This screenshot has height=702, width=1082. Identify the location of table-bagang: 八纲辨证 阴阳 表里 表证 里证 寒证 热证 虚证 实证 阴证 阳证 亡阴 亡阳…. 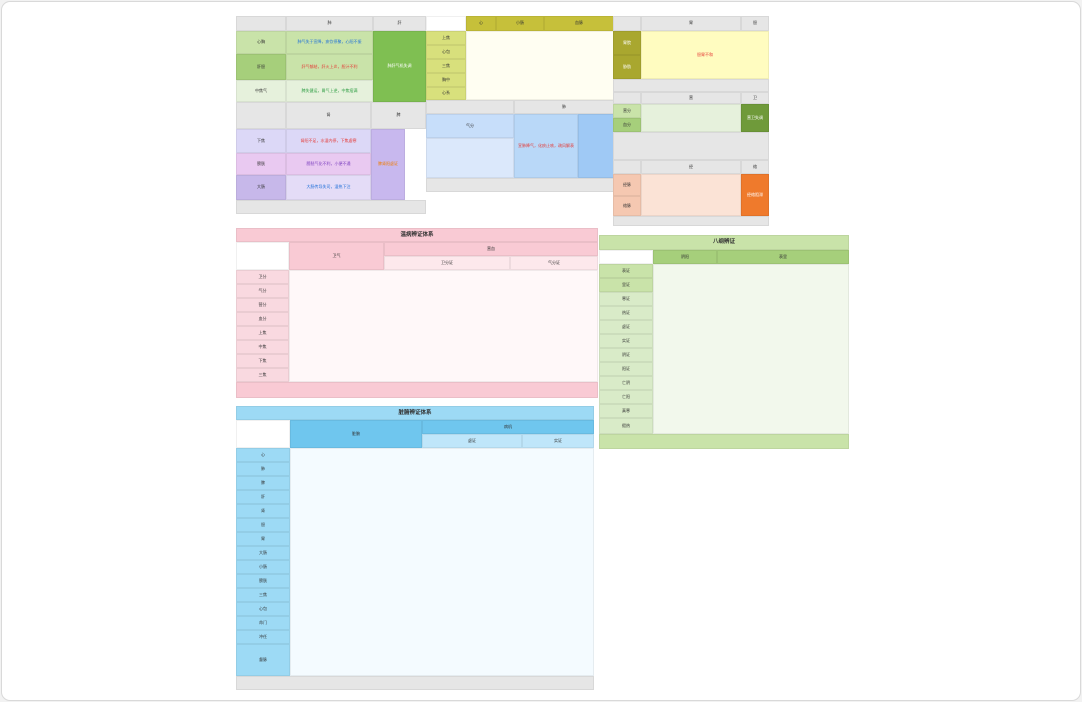
(724, 342).